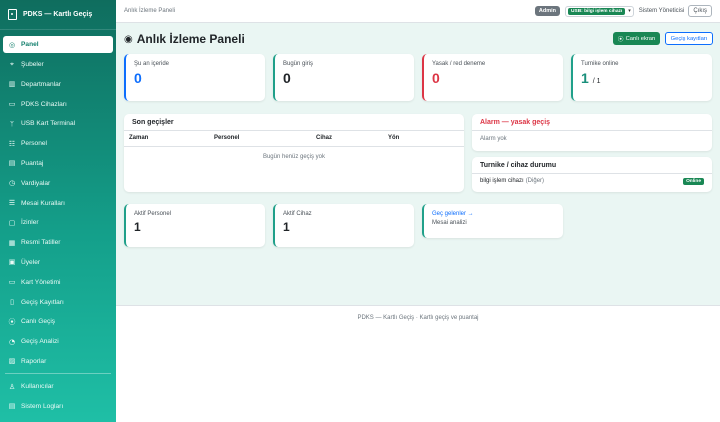 This screenshot has height=422, width=720. What do you see at coordinates (693, 181) in the screenshot?
I see `online-badge: Online` at bounding box center [693, 181].